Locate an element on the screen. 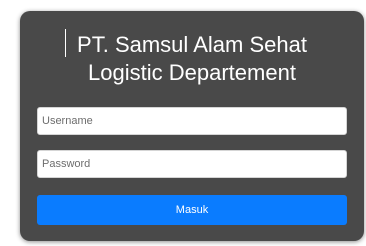  password-input is located at coordinates (192, 164).